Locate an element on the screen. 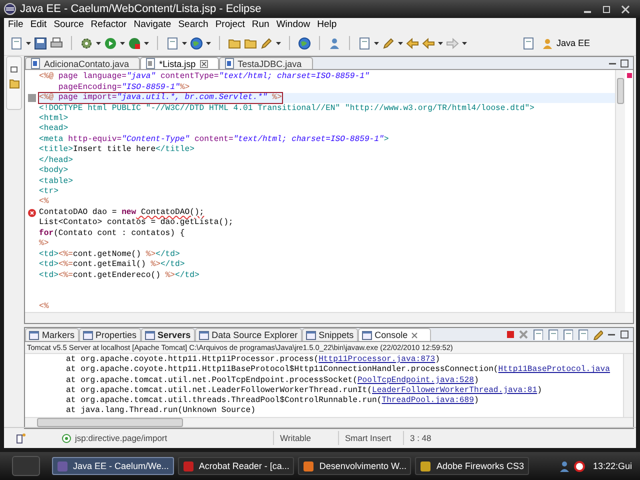  panel-tab: Properties is located at coordinates (109, 334).